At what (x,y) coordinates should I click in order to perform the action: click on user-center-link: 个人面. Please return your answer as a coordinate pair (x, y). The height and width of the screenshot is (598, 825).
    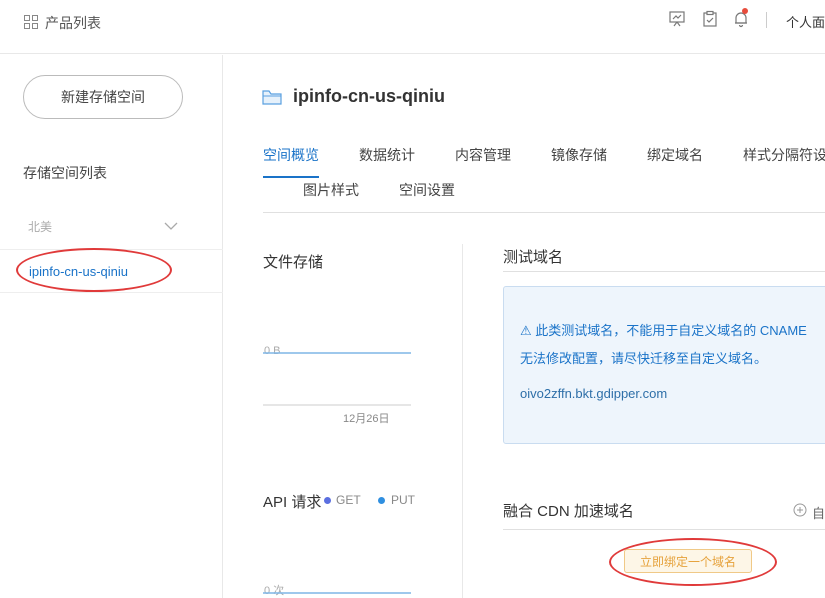
    Looking at the image, I should click on (805, 21).